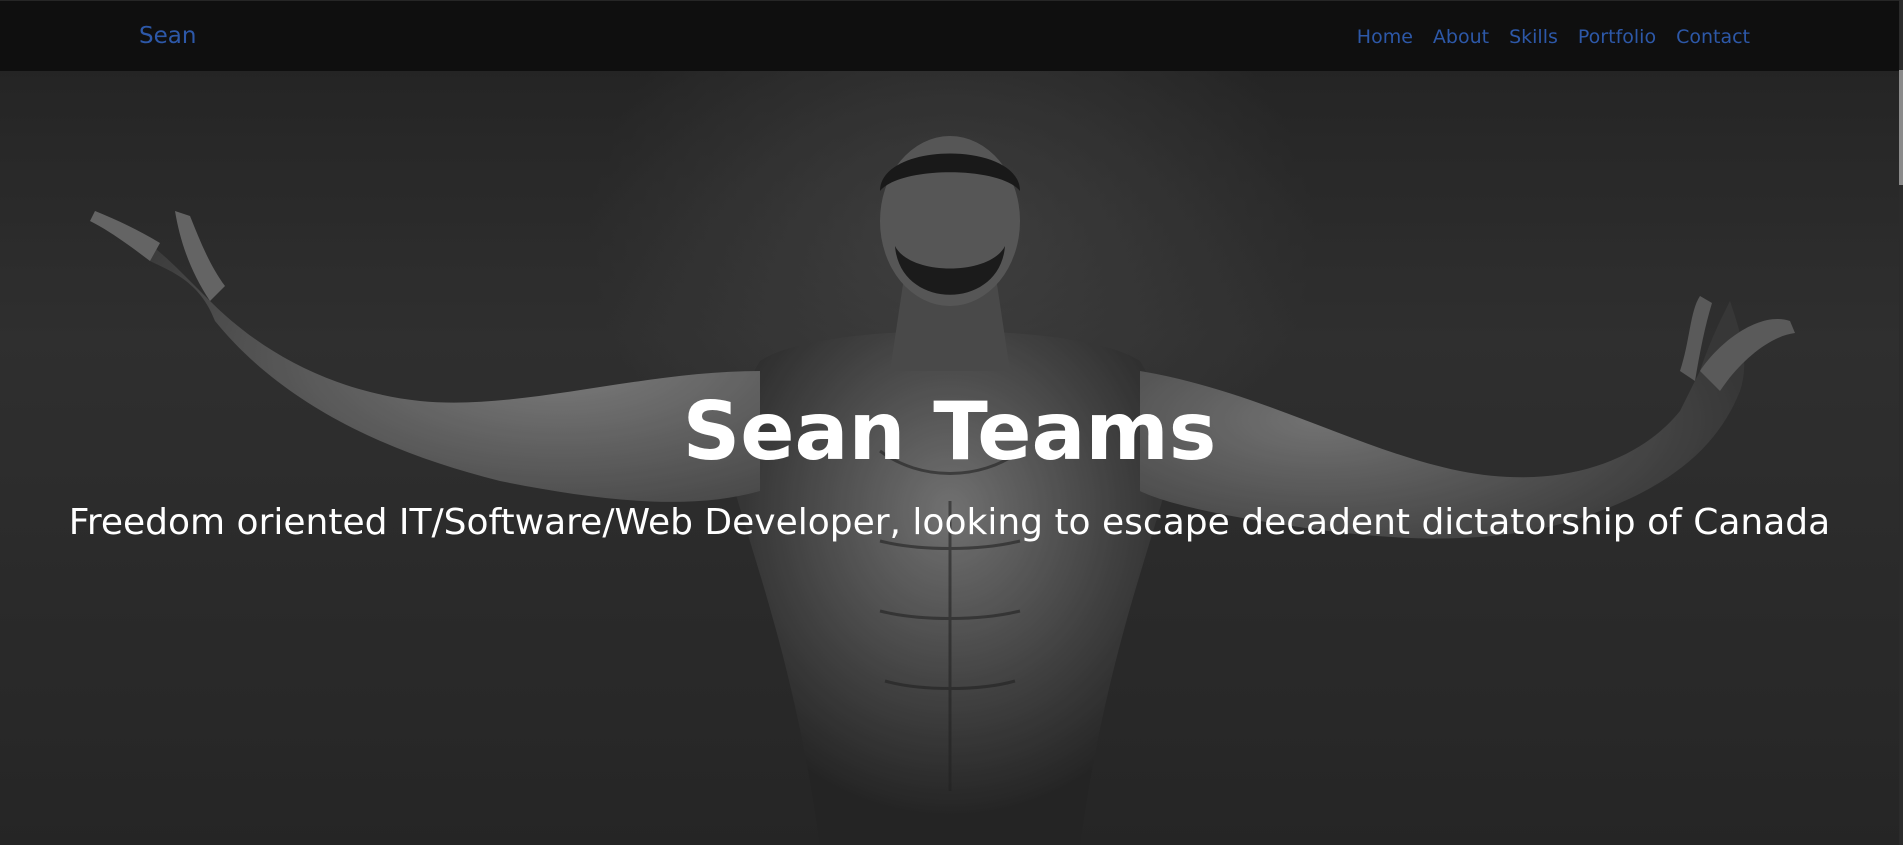 Image resolution: width=1903 pixels, height=845 pixels. I want to click on nav-link-home: Home, so click(1385, 37).